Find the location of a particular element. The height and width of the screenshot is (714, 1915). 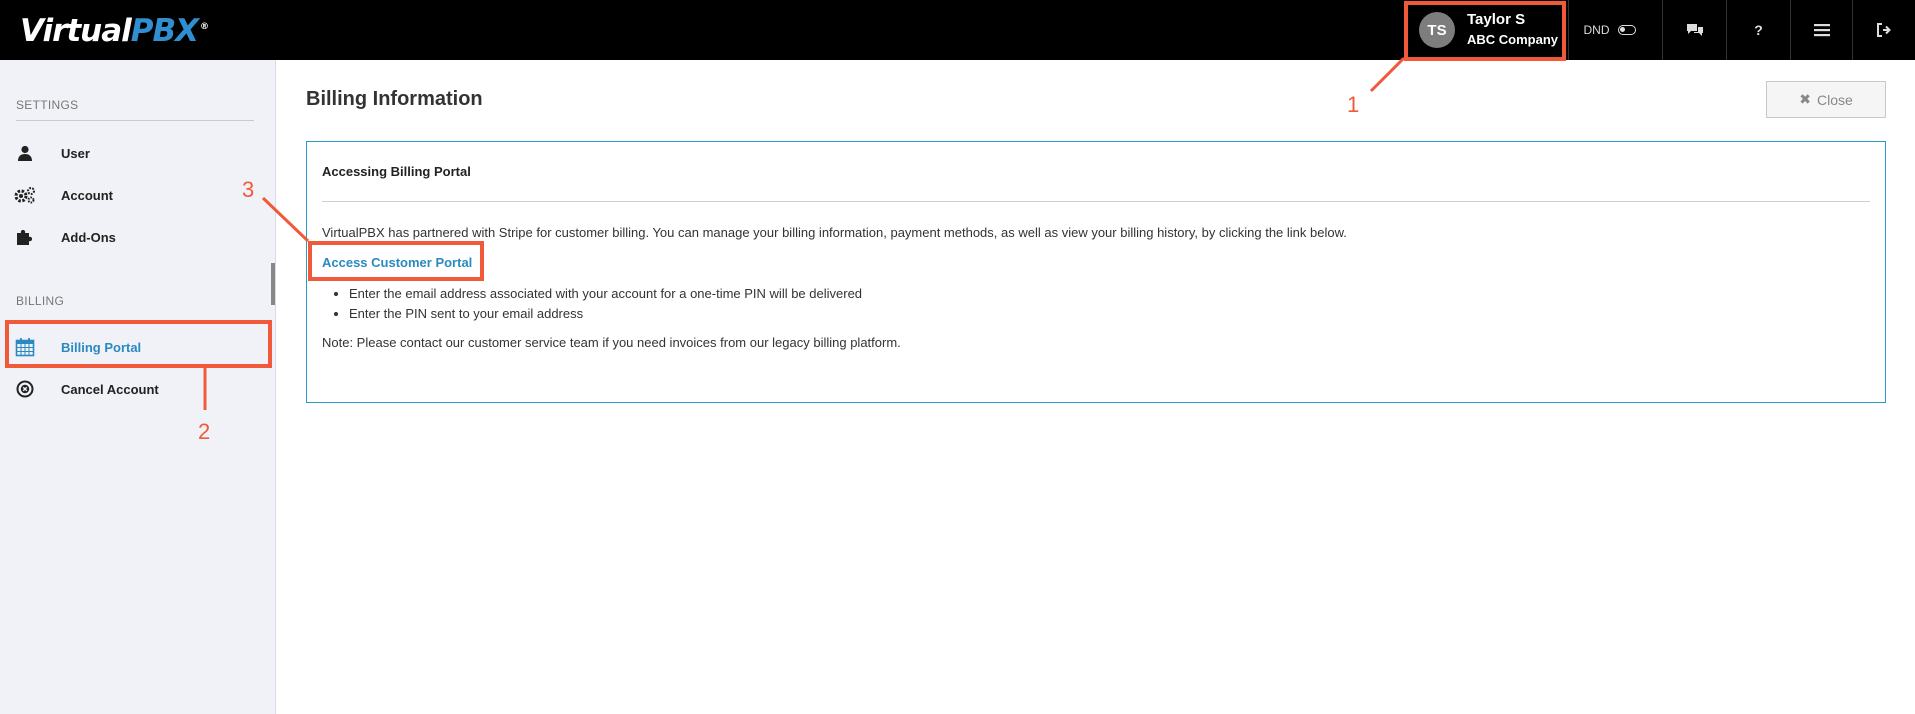

logout-button is located at coordinates (1883, 30).